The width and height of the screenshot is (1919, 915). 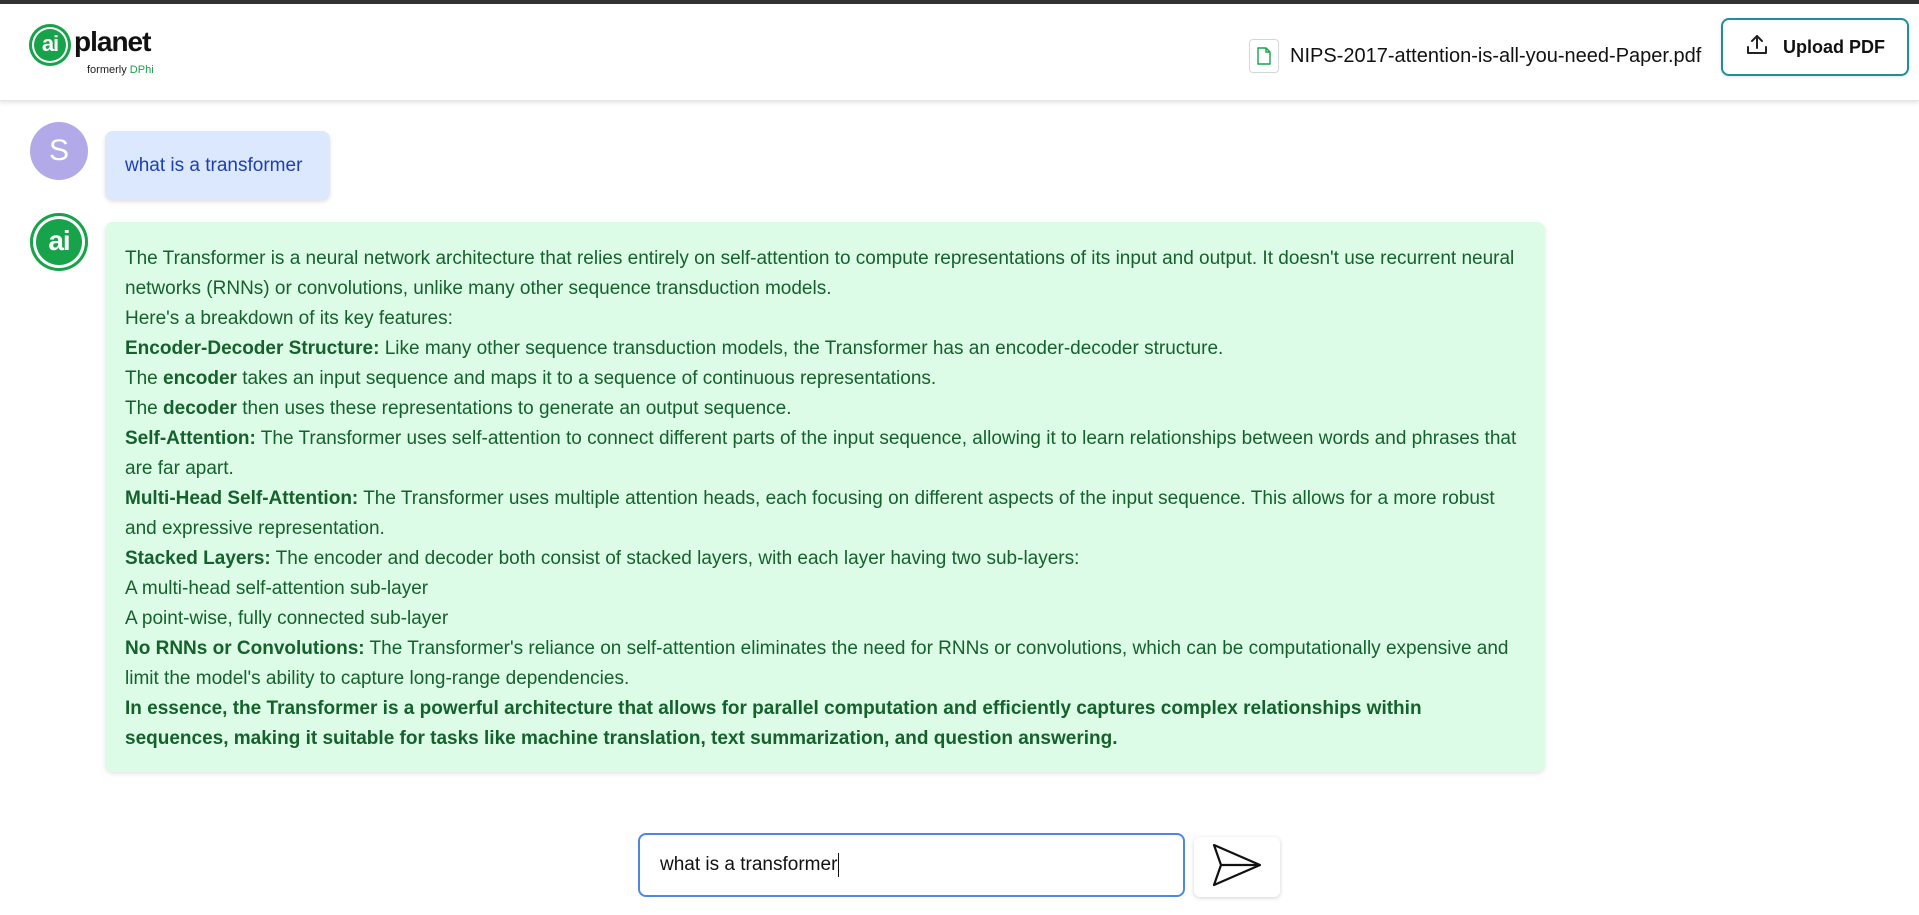 What do you see at coordinates (1757, 47) in the screenshot?
I see `upload-icon` at bounding box center [1757, 47].